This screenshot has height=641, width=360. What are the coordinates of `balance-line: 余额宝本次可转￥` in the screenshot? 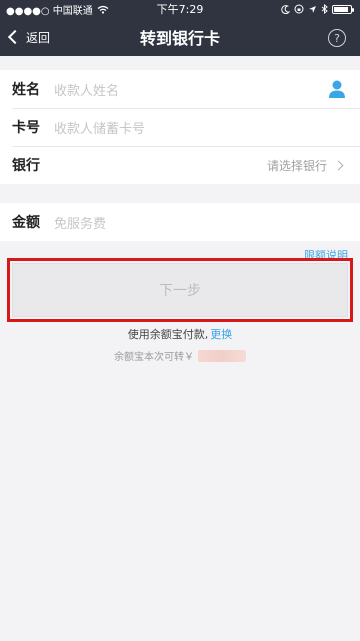 It's located at (180, 355).